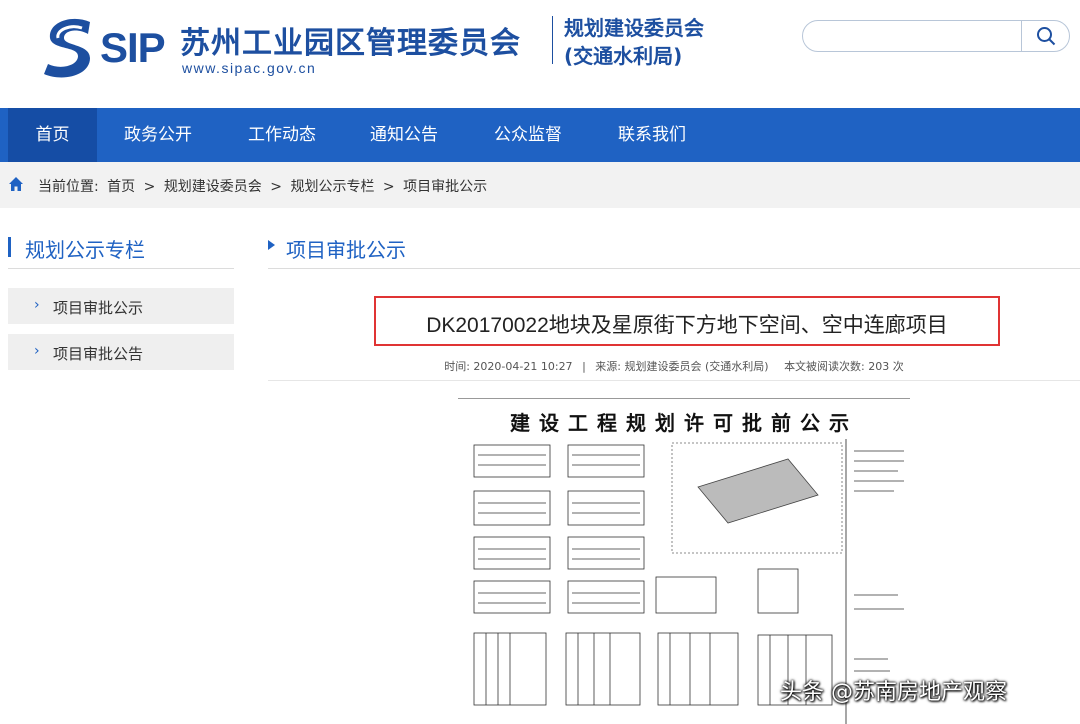  What do you see at coordinates (674, 380) in the screenshot?
I see `meta-divider` at bounding box center [674, 380].